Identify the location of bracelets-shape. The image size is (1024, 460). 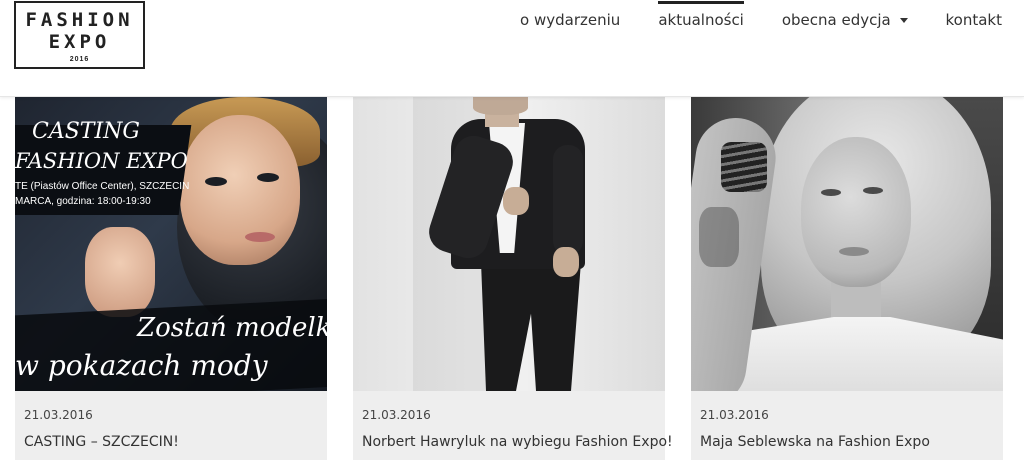
(744, 167).